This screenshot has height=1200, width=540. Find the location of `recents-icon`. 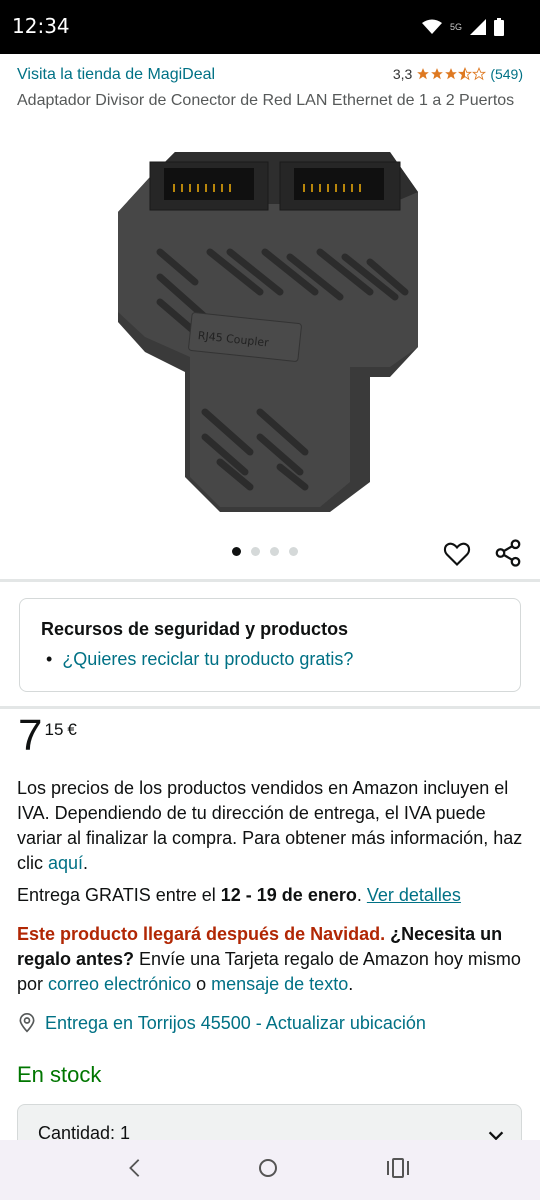

recents-icon is located at coordinates (398, 1168).